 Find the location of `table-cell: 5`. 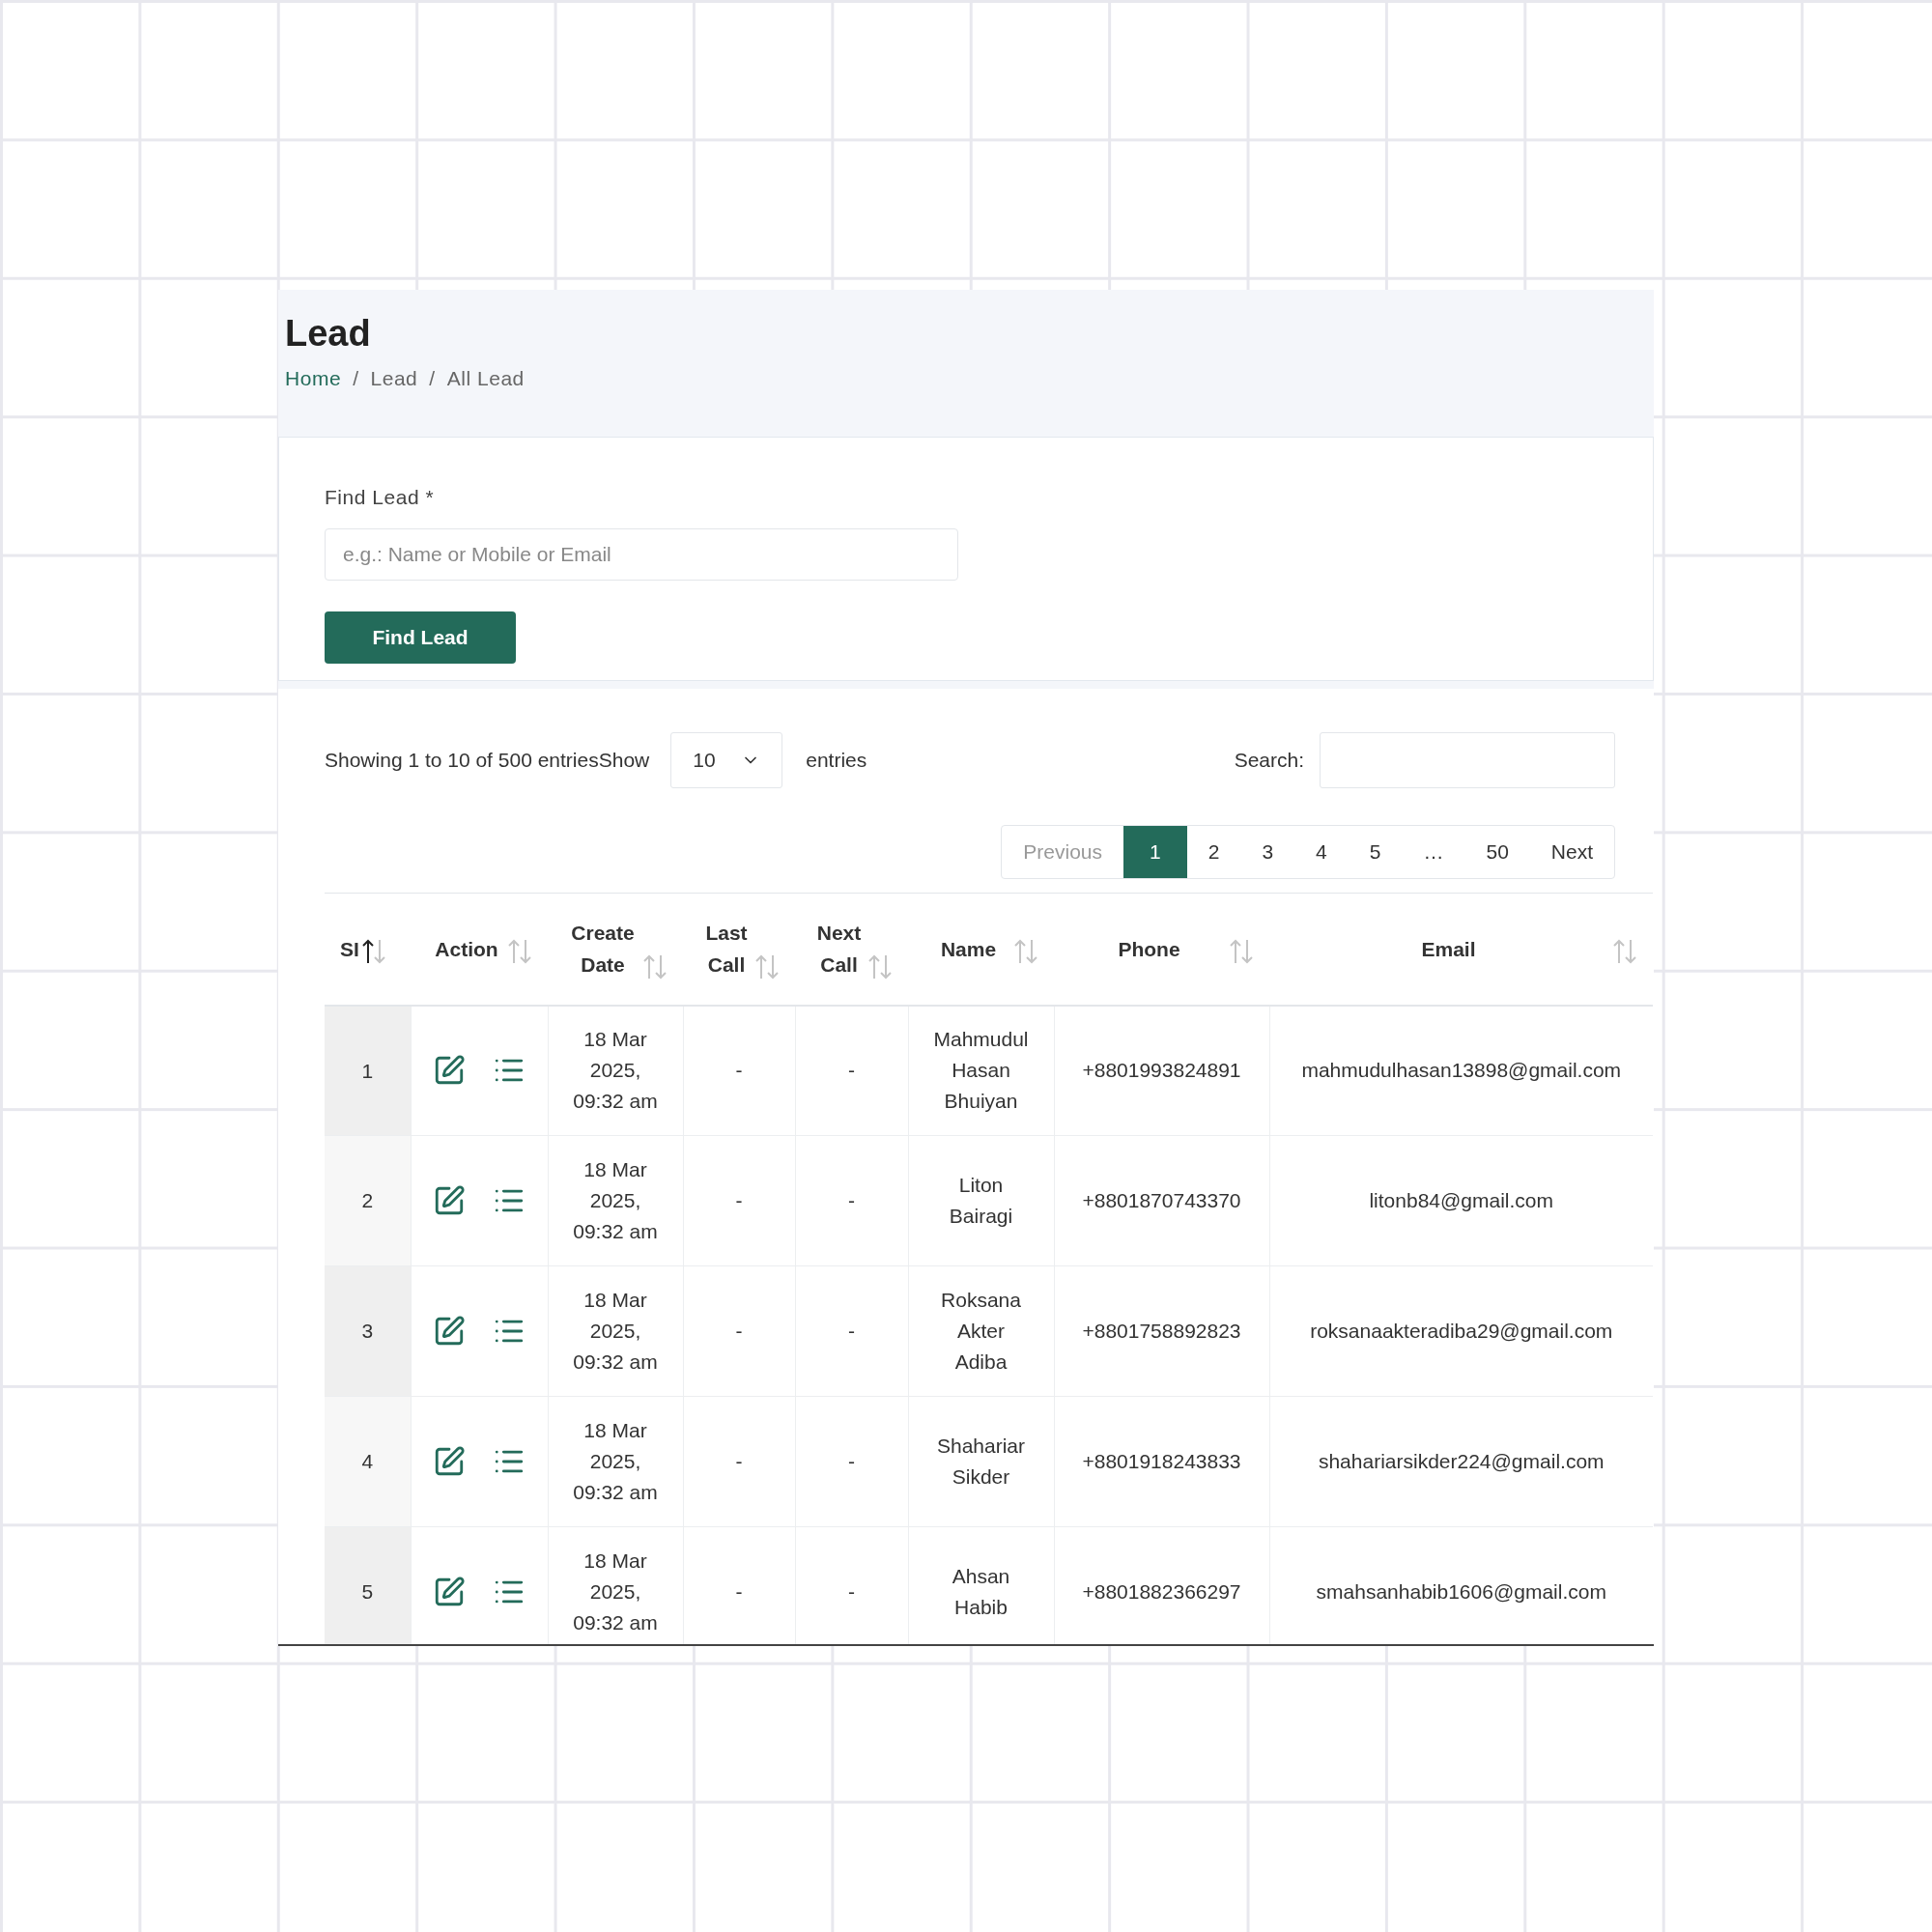

table-cell: 5 is located at coordinates (368, 1585).